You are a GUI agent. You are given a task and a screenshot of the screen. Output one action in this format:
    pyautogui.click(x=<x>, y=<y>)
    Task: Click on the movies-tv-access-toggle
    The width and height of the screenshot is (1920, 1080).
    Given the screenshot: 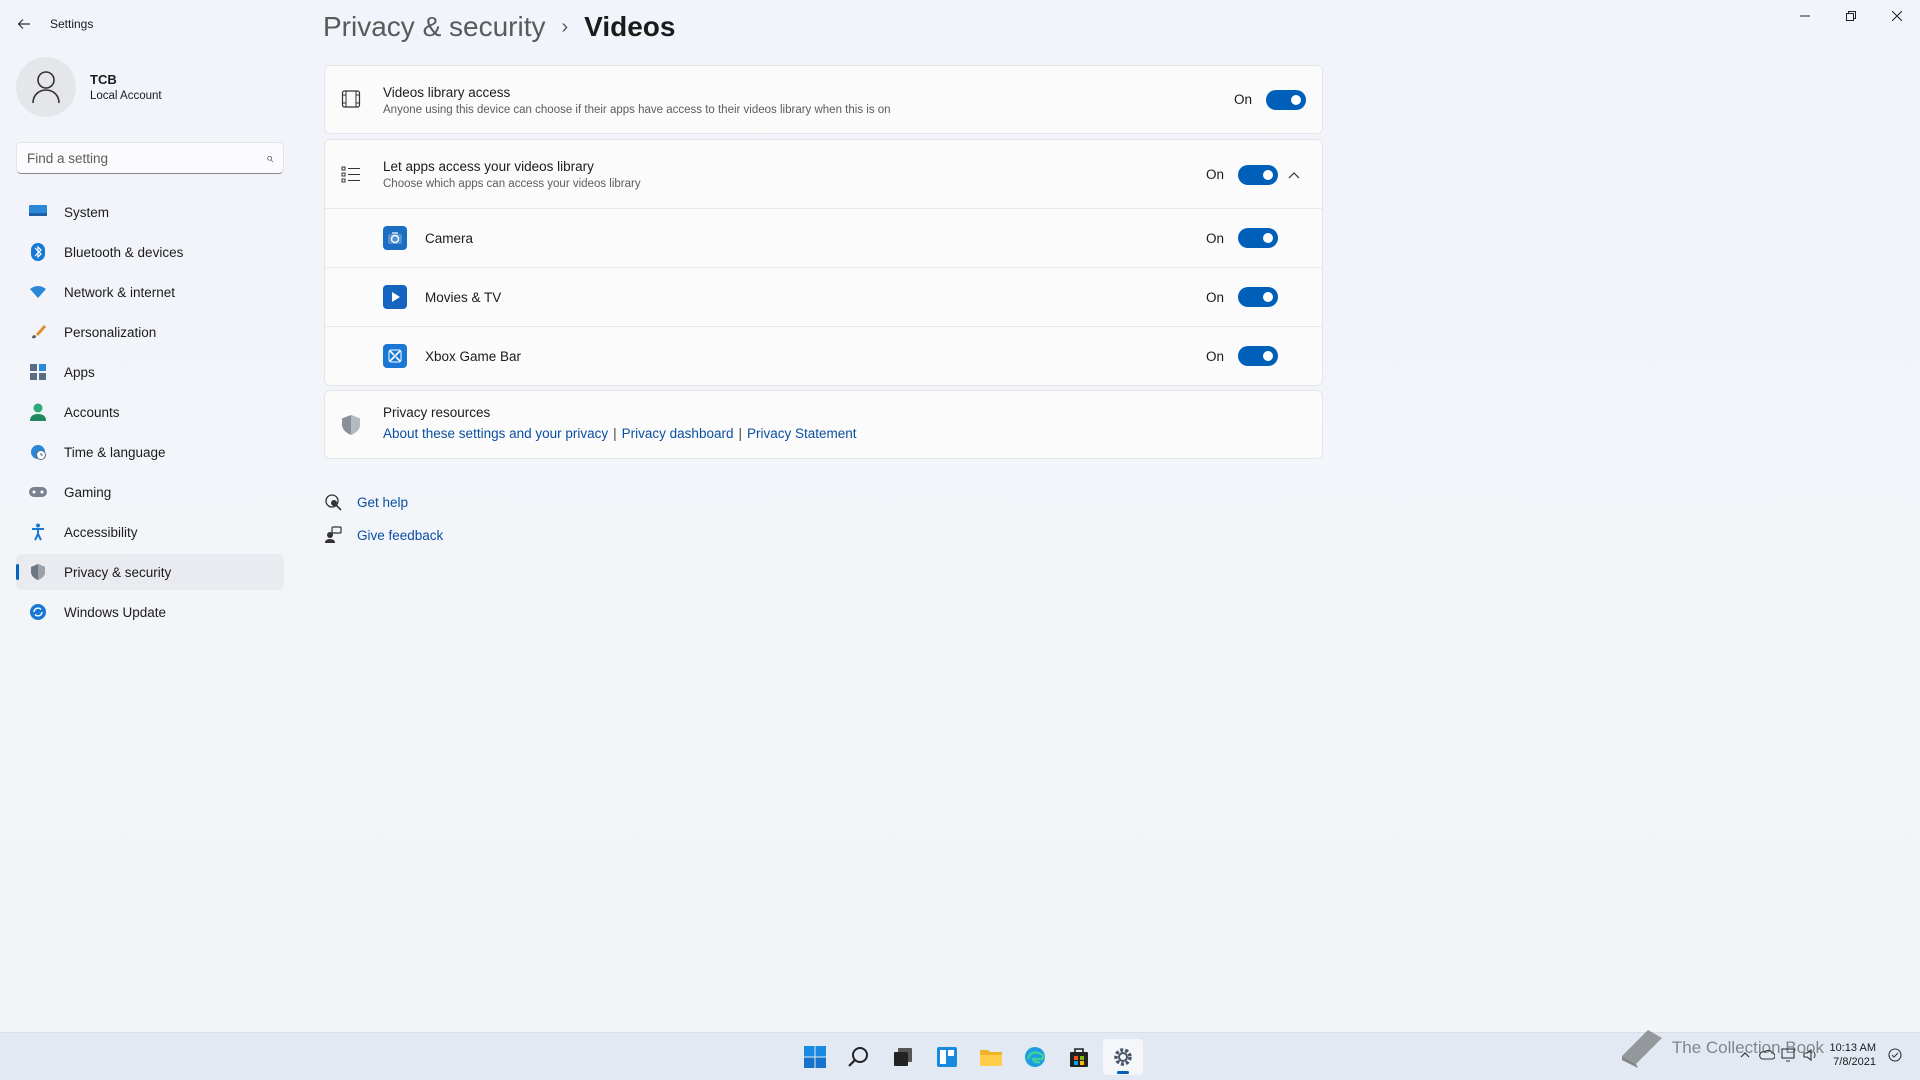 What is the action you would take?
    pyautogui.click(x=1258, y=297)
    